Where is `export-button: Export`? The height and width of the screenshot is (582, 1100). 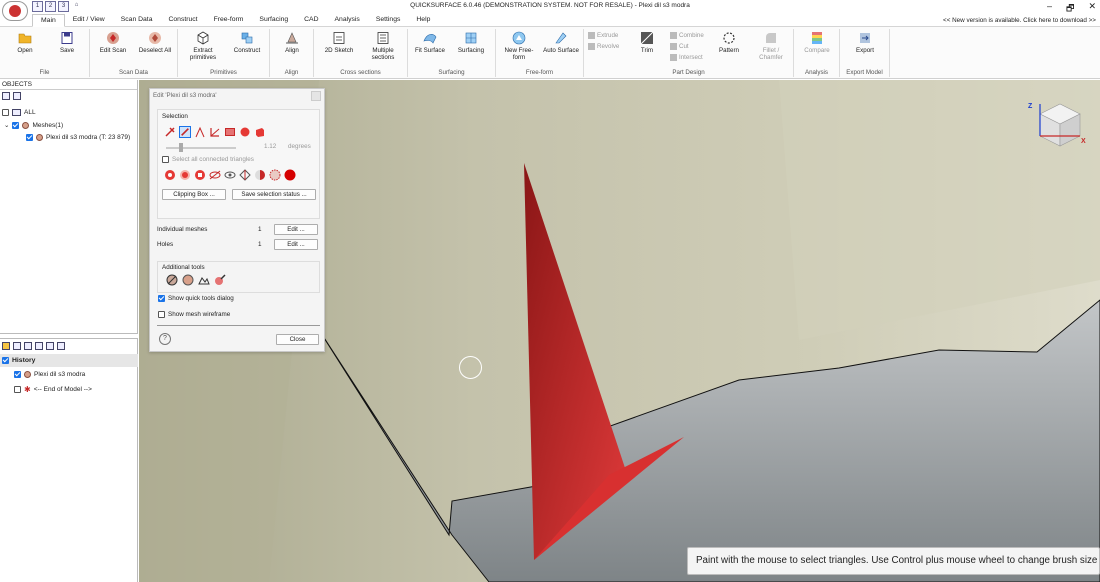
export-button: Export is located at coordinates (865, 42).